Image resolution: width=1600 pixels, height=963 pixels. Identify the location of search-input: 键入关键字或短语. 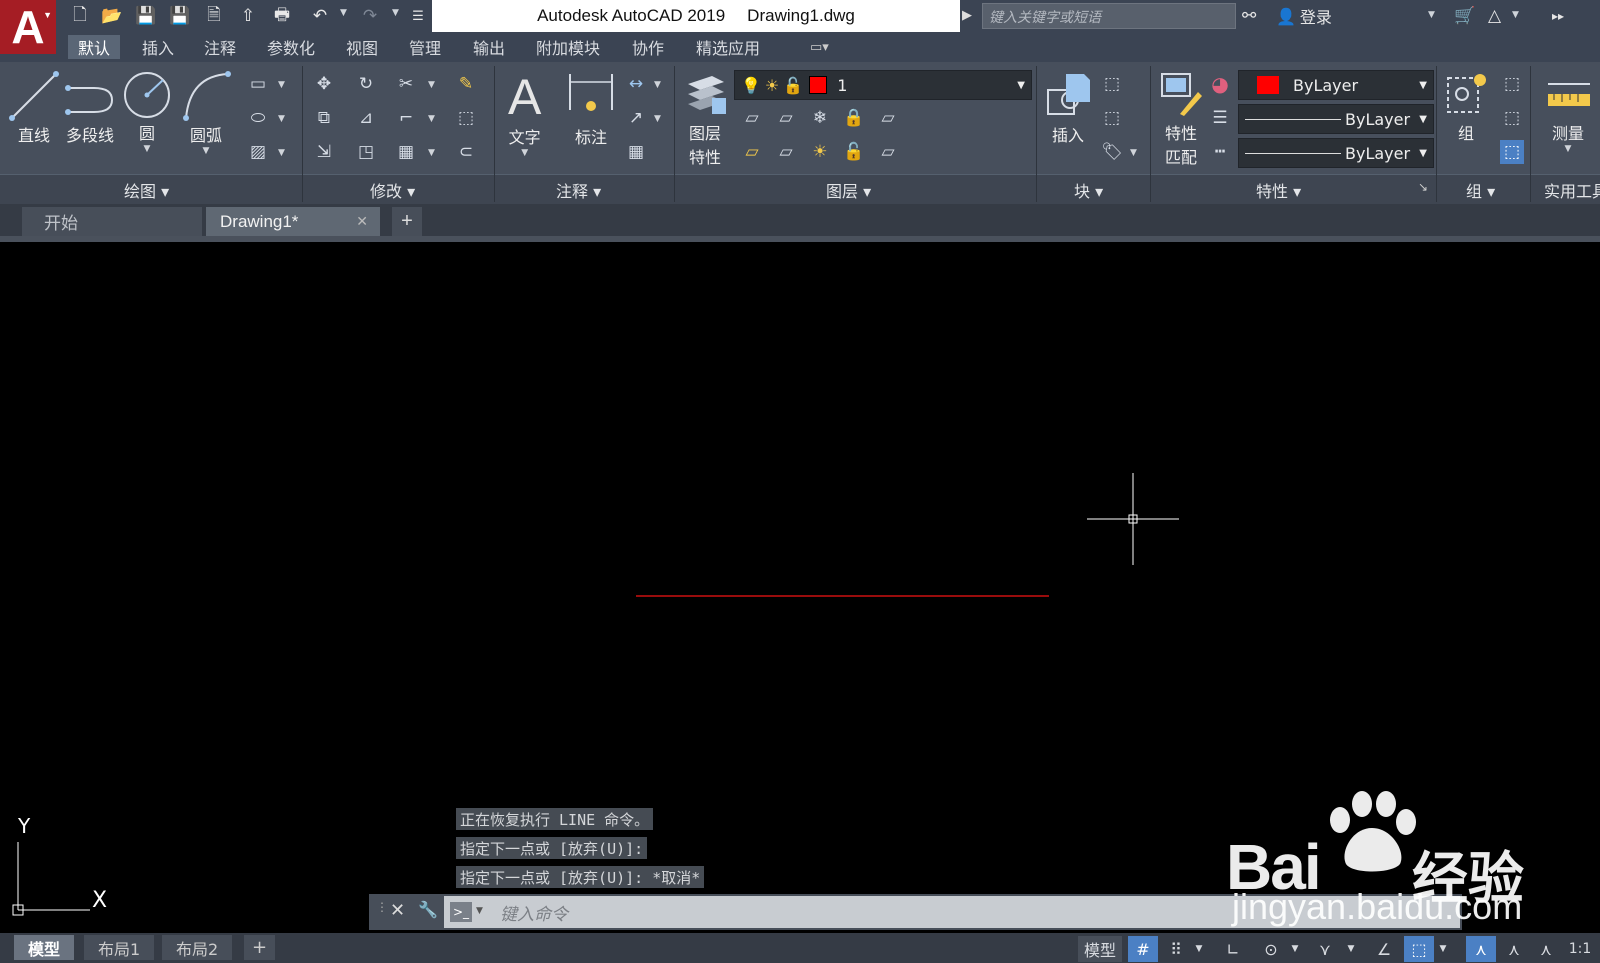
(1109, 16).